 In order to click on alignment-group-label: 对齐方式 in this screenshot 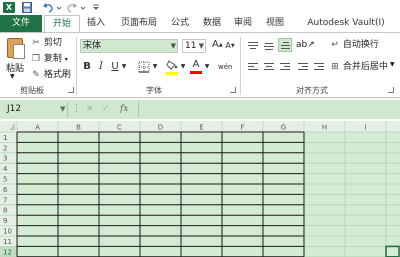, I will do `click(312, 90)`.